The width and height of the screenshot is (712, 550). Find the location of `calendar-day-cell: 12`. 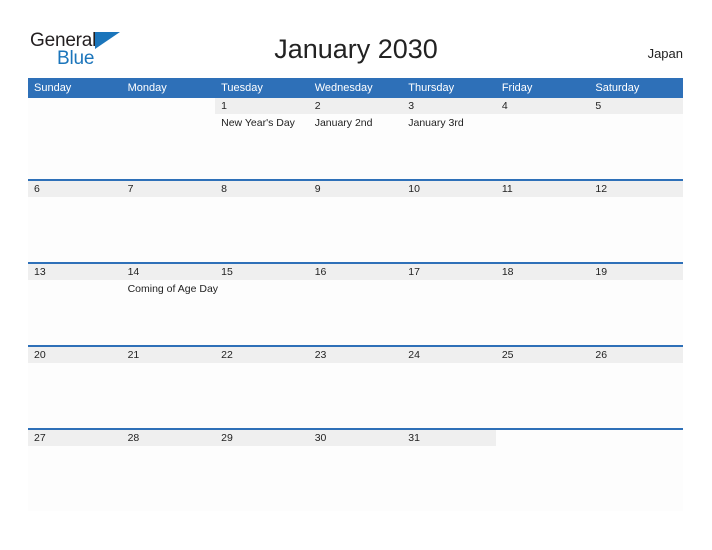

calendar-day-cell: 12 is located at coordinates (636, 221).